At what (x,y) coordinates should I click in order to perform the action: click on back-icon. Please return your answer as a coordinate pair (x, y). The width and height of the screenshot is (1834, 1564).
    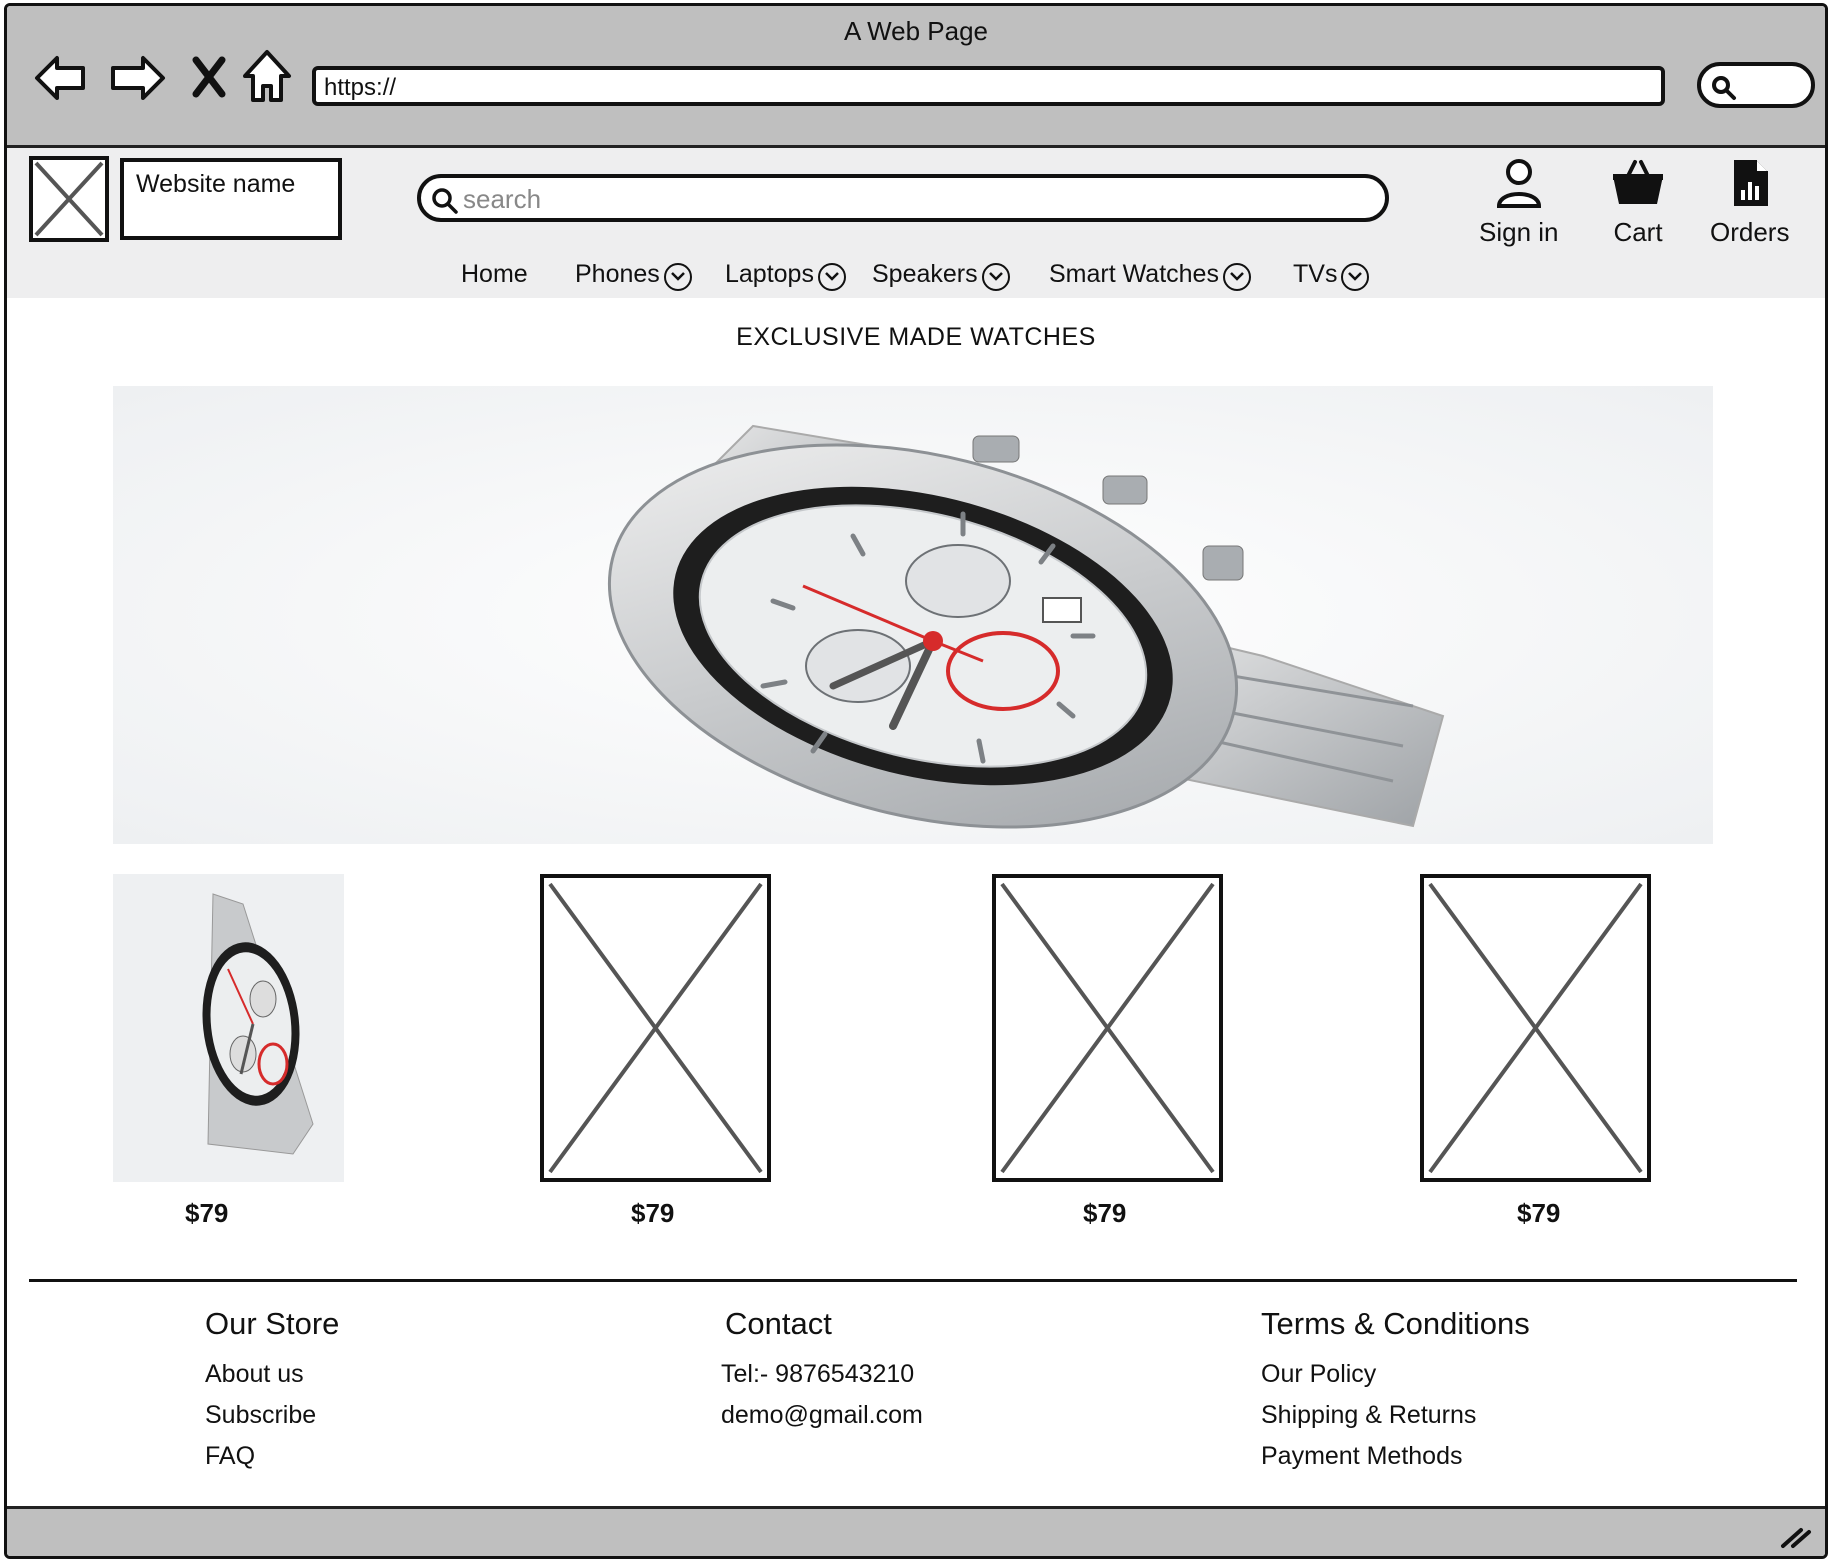
    Looking at the image, I should click on (61, 78).